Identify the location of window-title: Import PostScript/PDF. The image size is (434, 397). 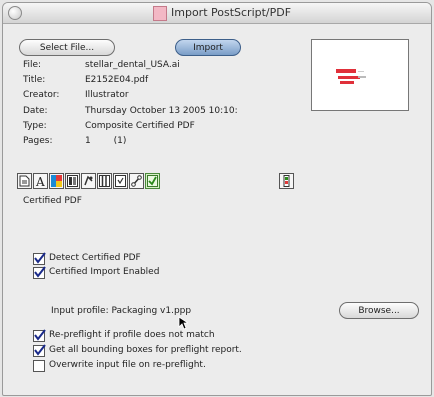
(231, 12).